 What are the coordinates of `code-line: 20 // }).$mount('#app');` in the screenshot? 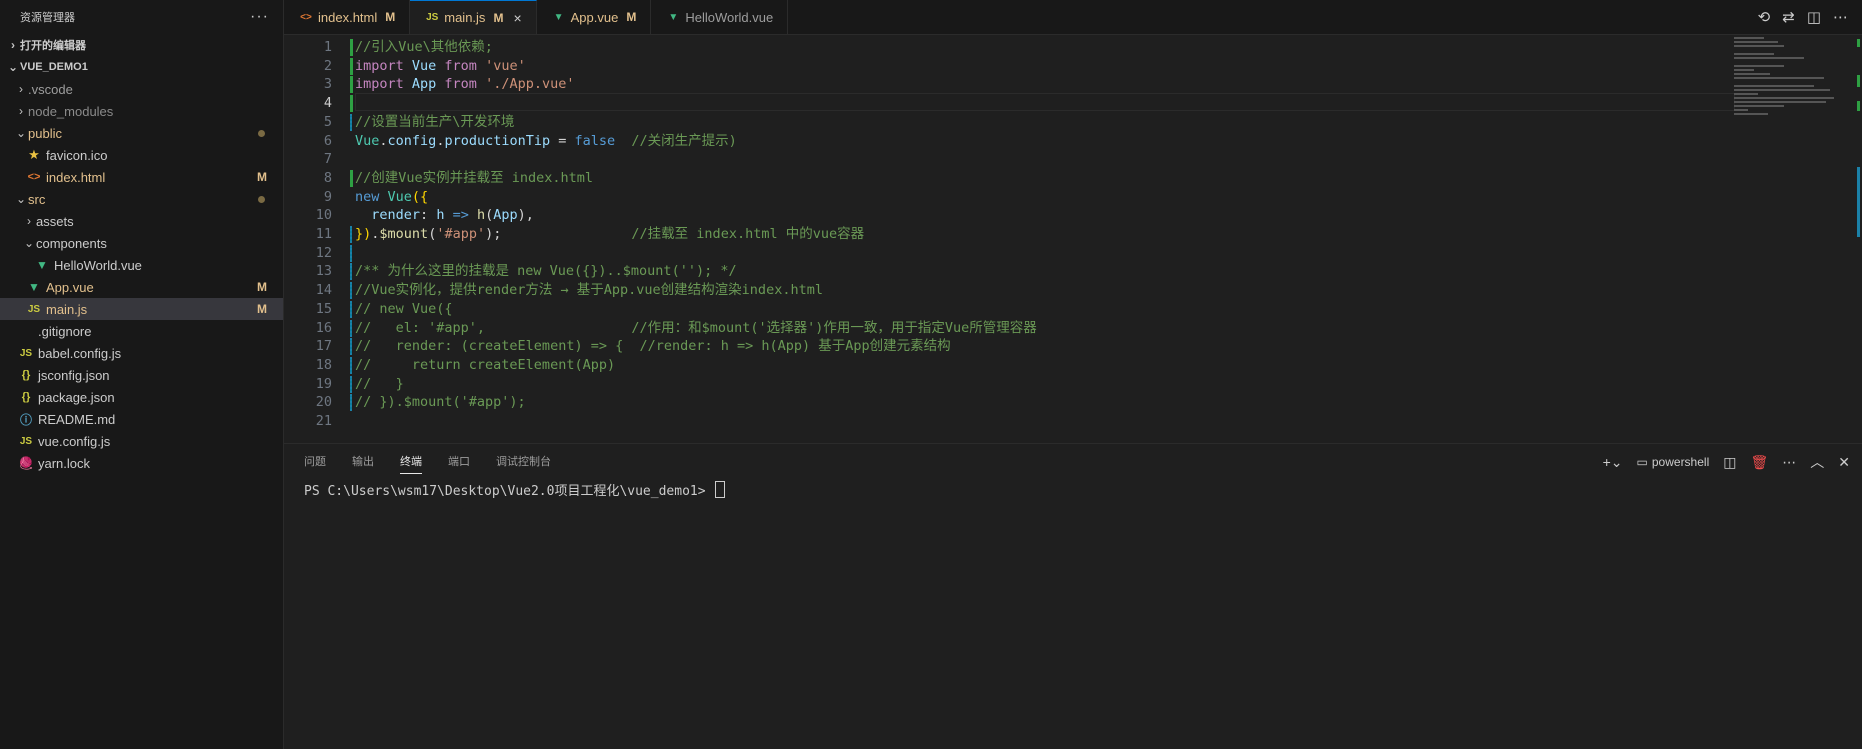 It's located at (1009, 402).